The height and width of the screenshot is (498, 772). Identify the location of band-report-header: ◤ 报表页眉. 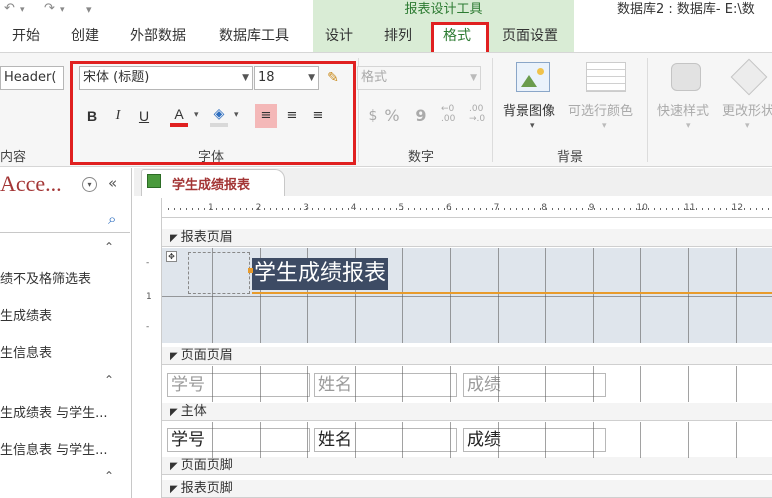
(467, 238).